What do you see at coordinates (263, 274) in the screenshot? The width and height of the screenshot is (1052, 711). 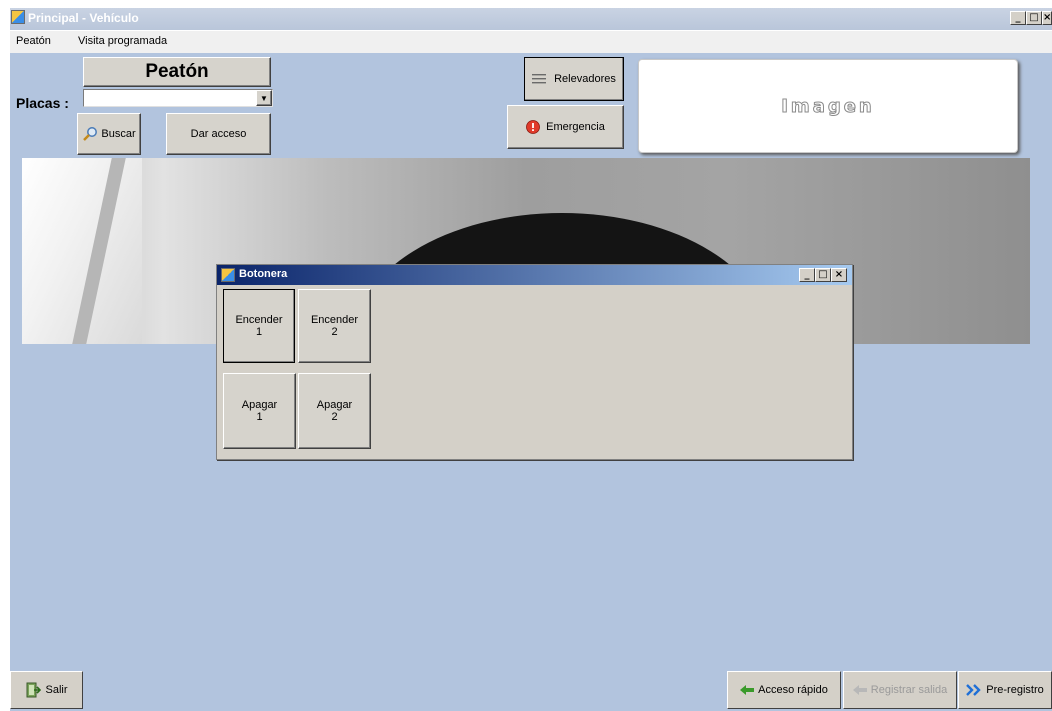 I see `botonera-title: Botonera` at bounding box center [263, 274].